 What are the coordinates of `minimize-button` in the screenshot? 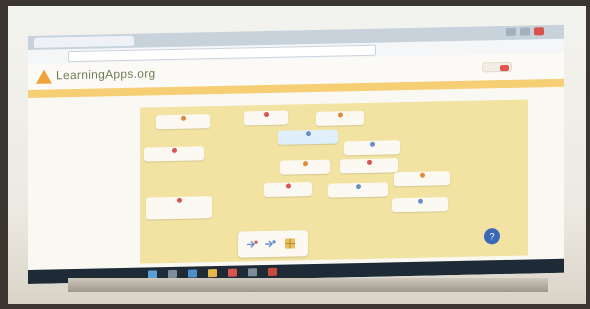 It's located at (511, 31).